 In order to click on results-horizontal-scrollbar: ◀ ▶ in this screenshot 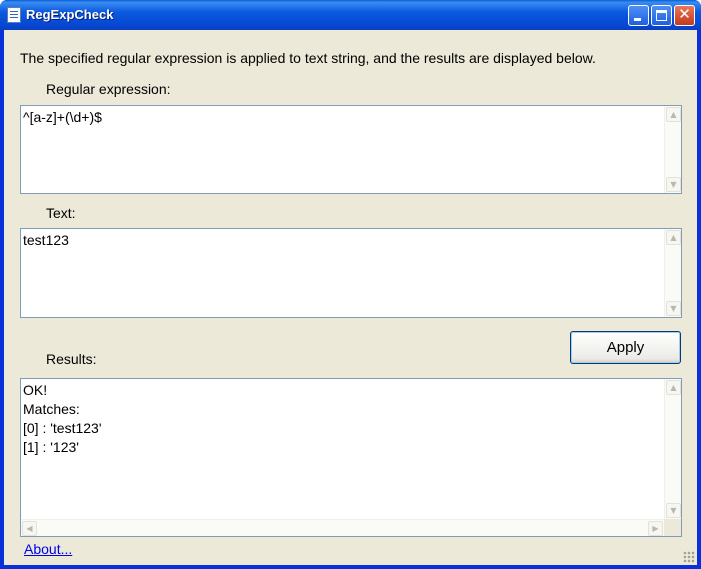, I will do `click(342, 527)`.